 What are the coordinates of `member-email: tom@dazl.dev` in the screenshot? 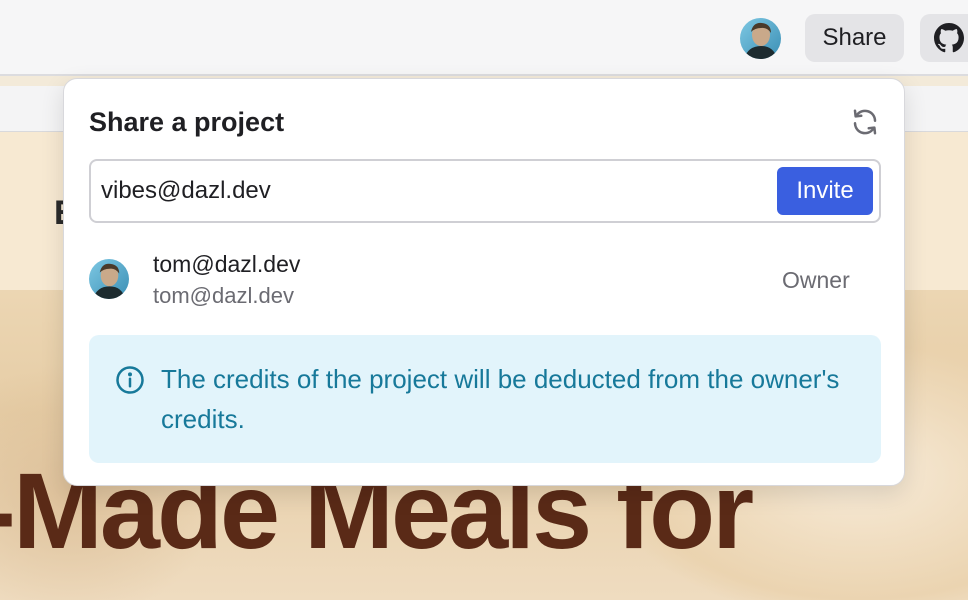 It's located at (223, 295).